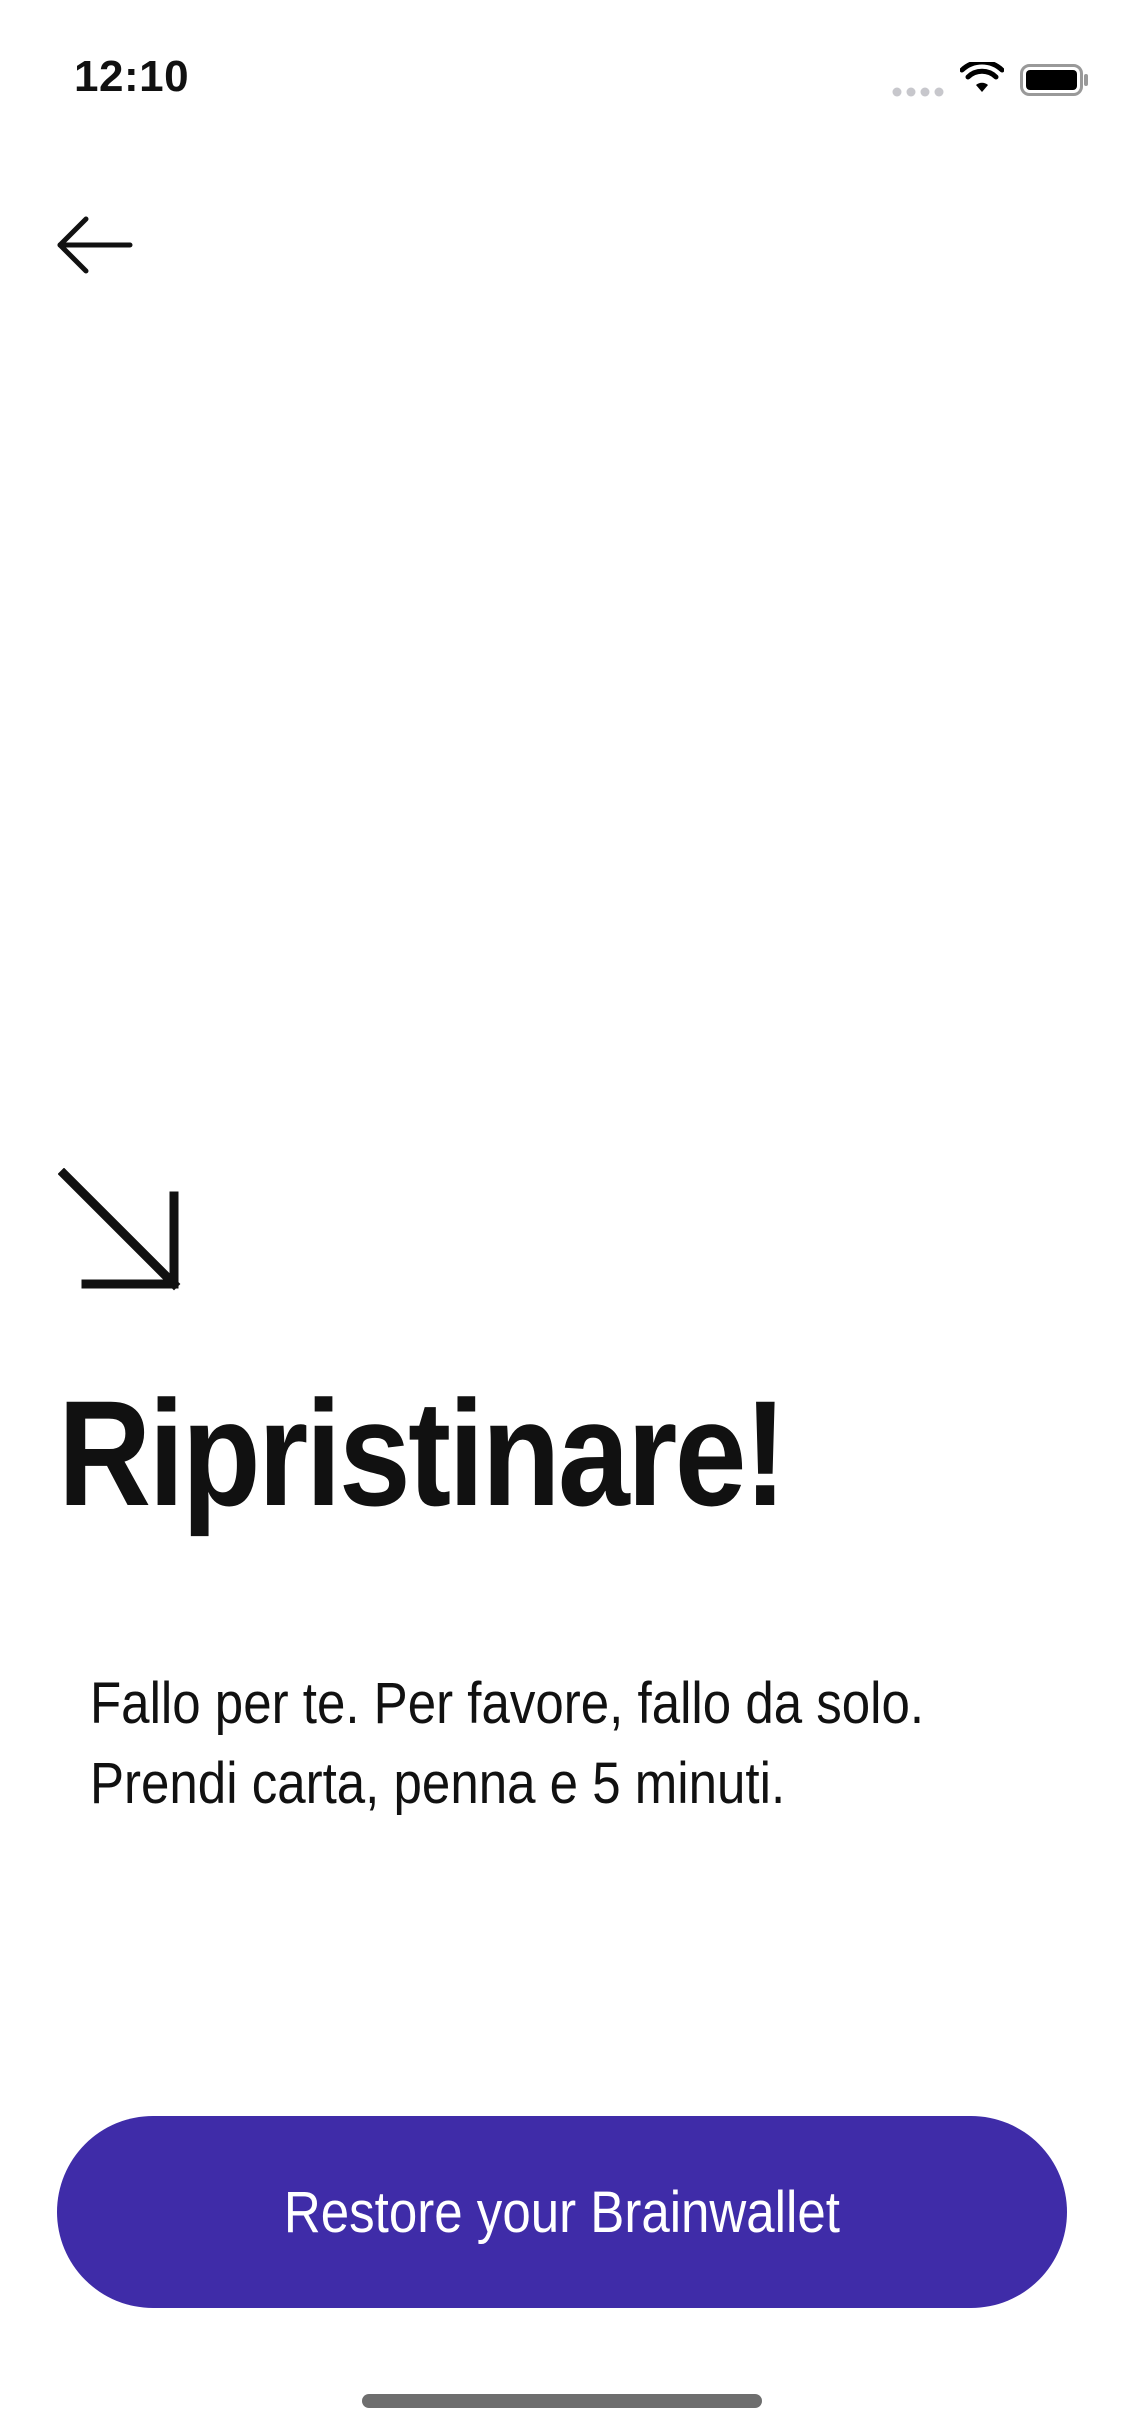  Describe the element at coordinates (562, 75) in the screenshot. I see `status-bar: 12:10` at that location.